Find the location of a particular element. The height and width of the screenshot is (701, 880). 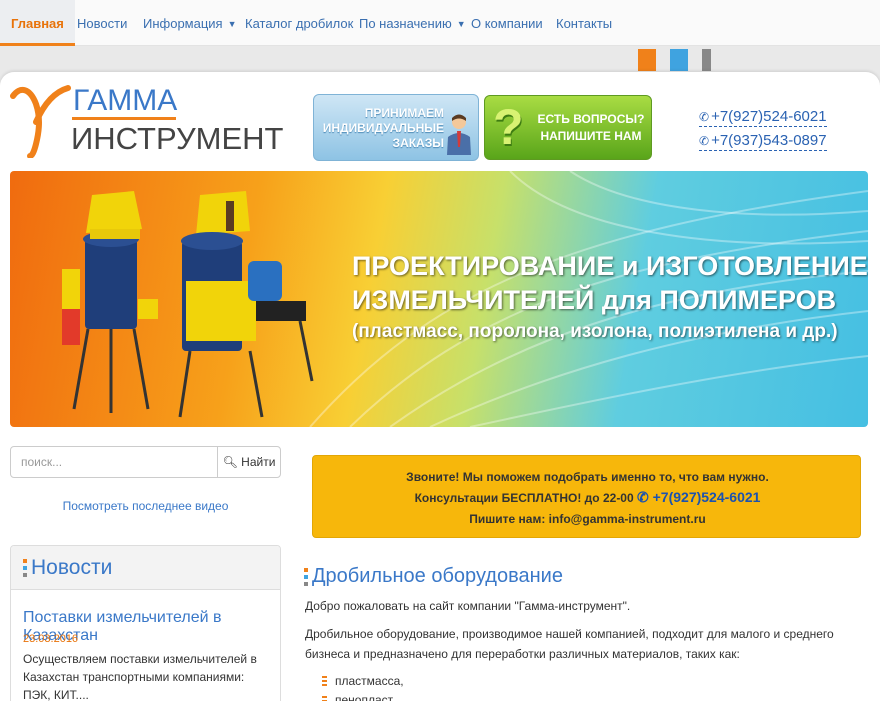

shredder-machines-image is located at coordinates (188, 304).